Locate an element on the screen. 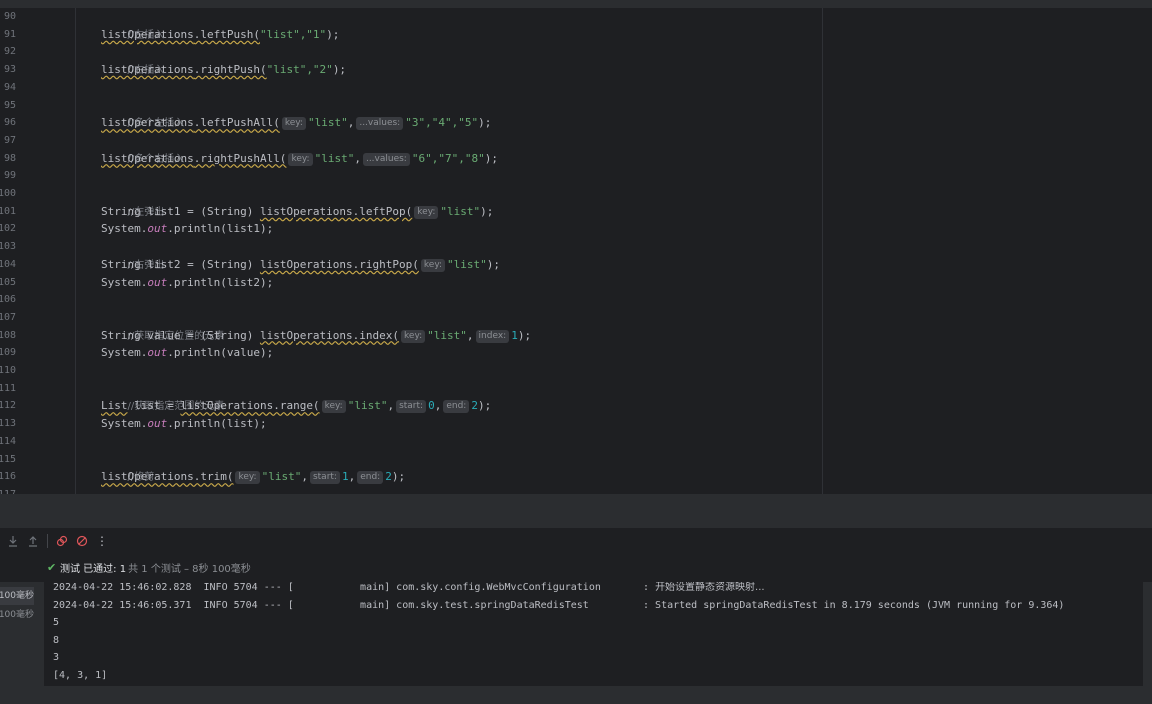  code-number: 1 is located at coordinates (514, 335).